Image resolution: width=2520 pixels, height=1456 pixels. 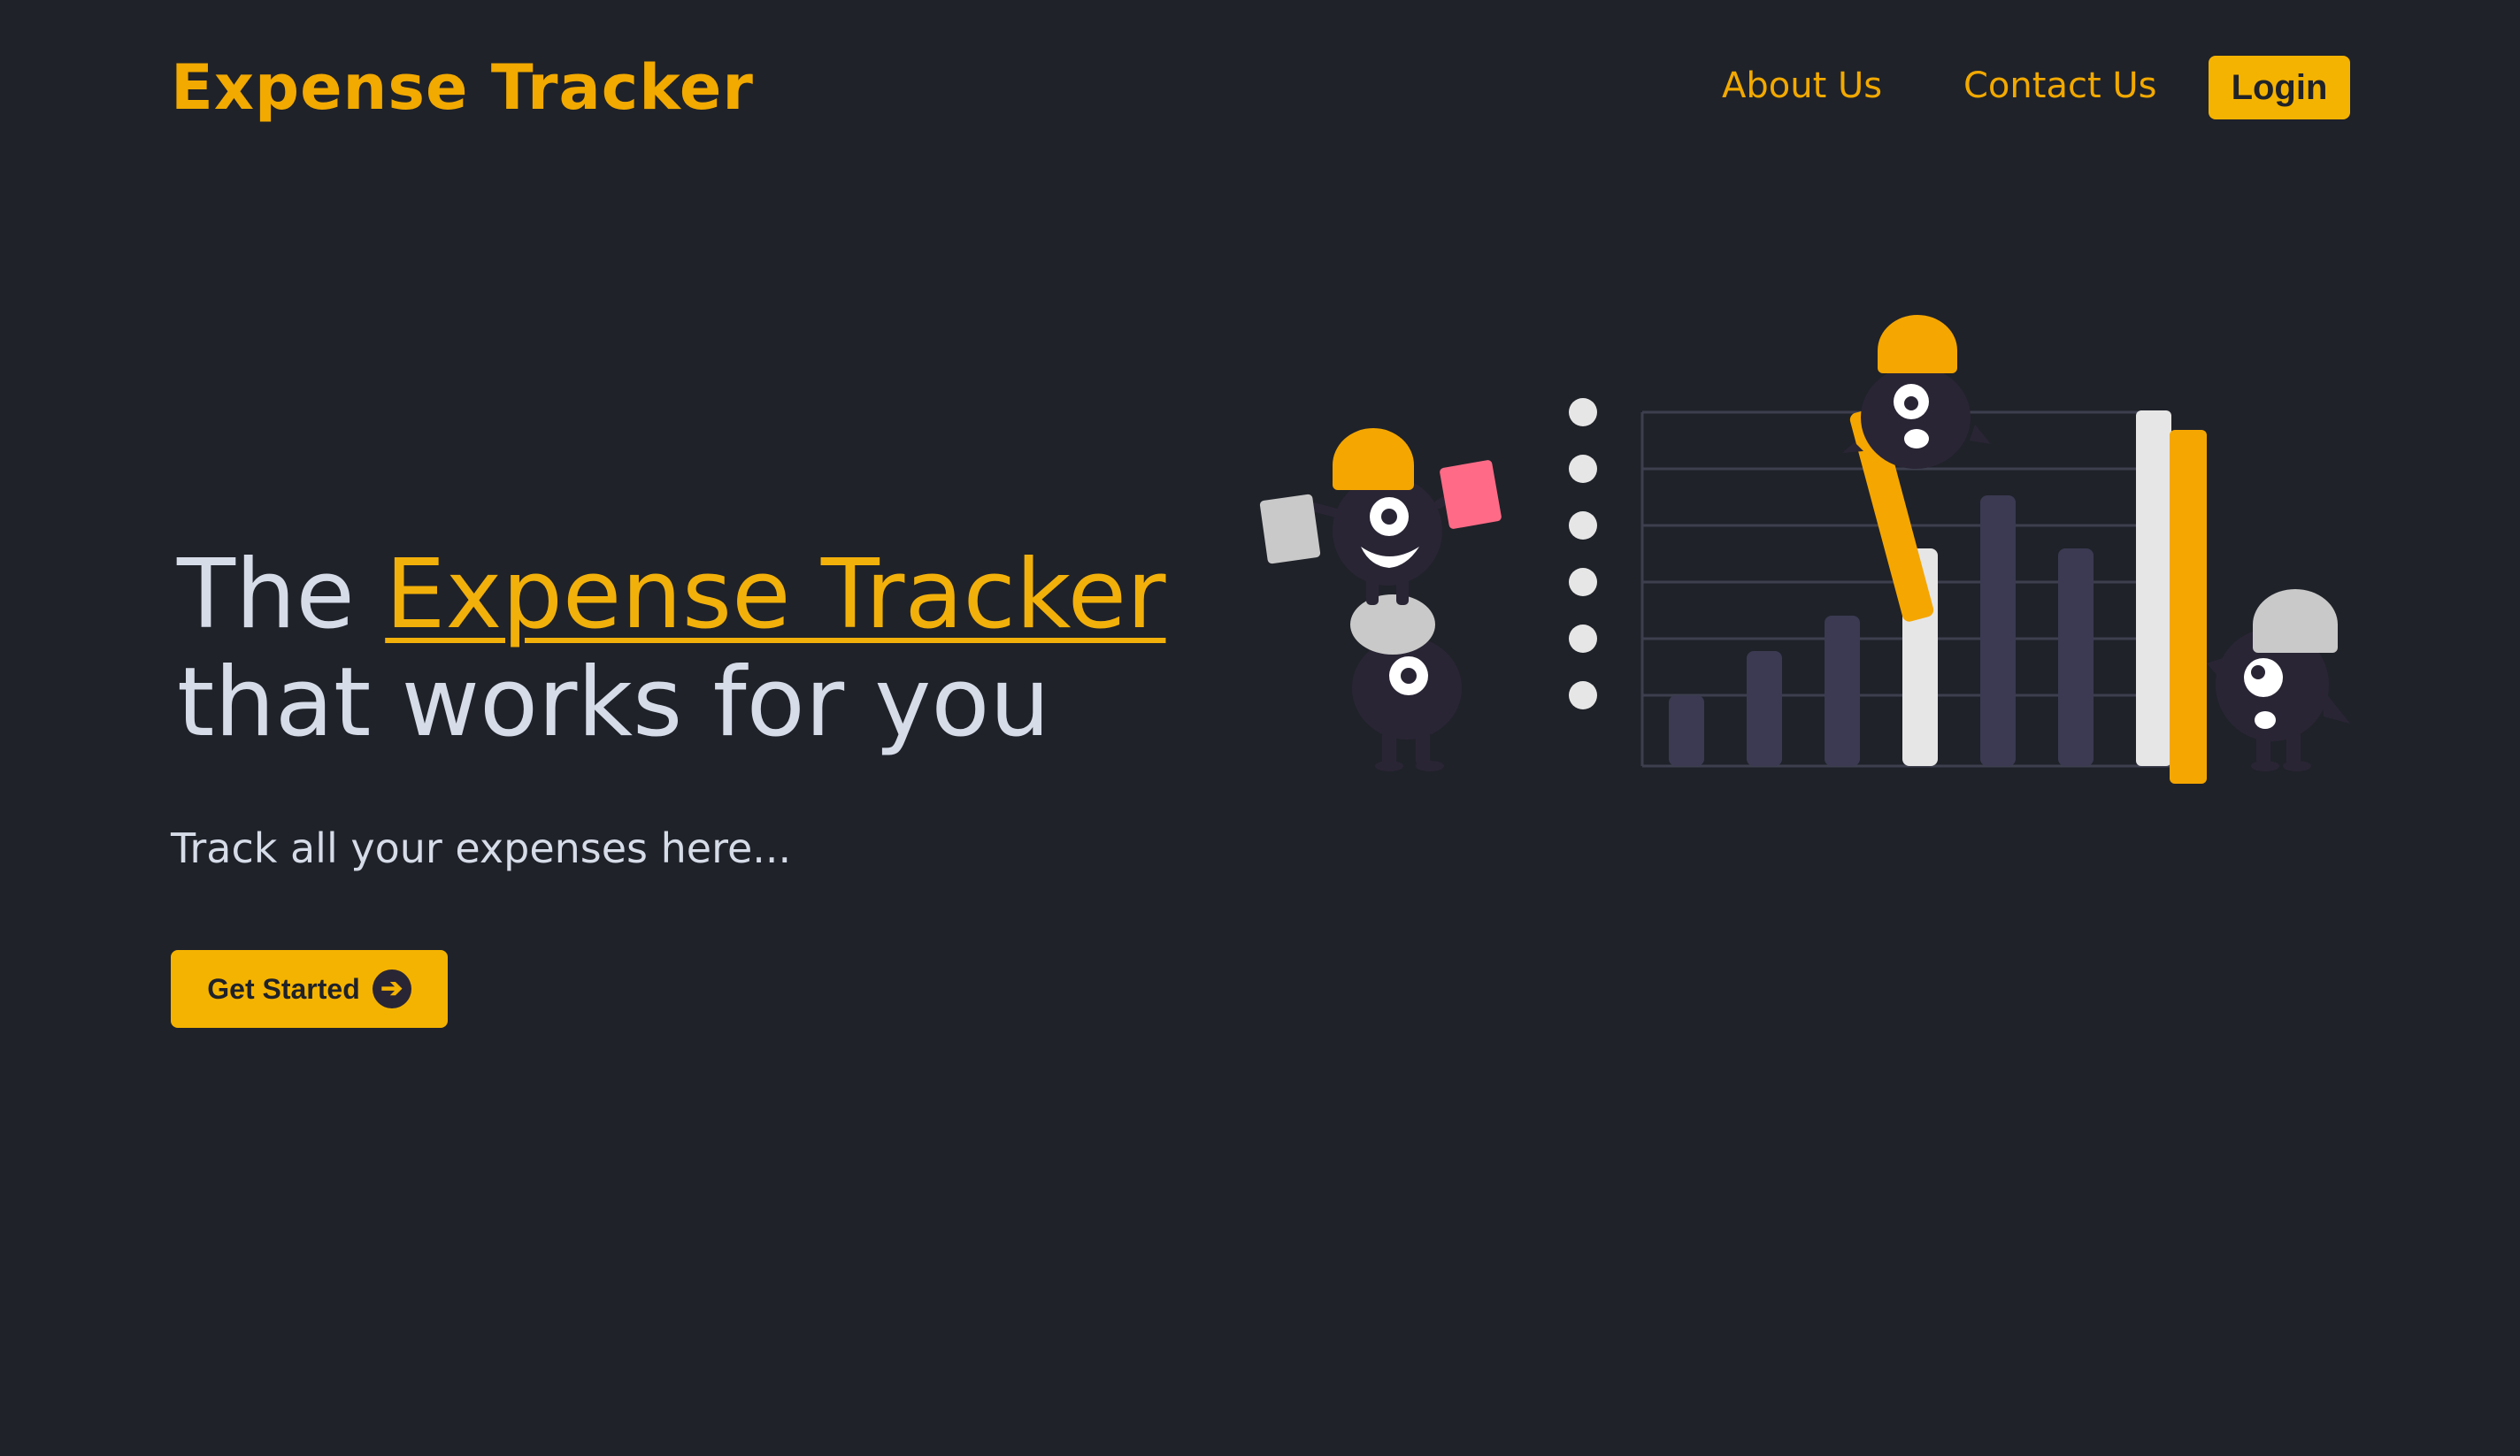 I want to click on brand-logo-link: Expense Tracker, so click(x=462, y=87).